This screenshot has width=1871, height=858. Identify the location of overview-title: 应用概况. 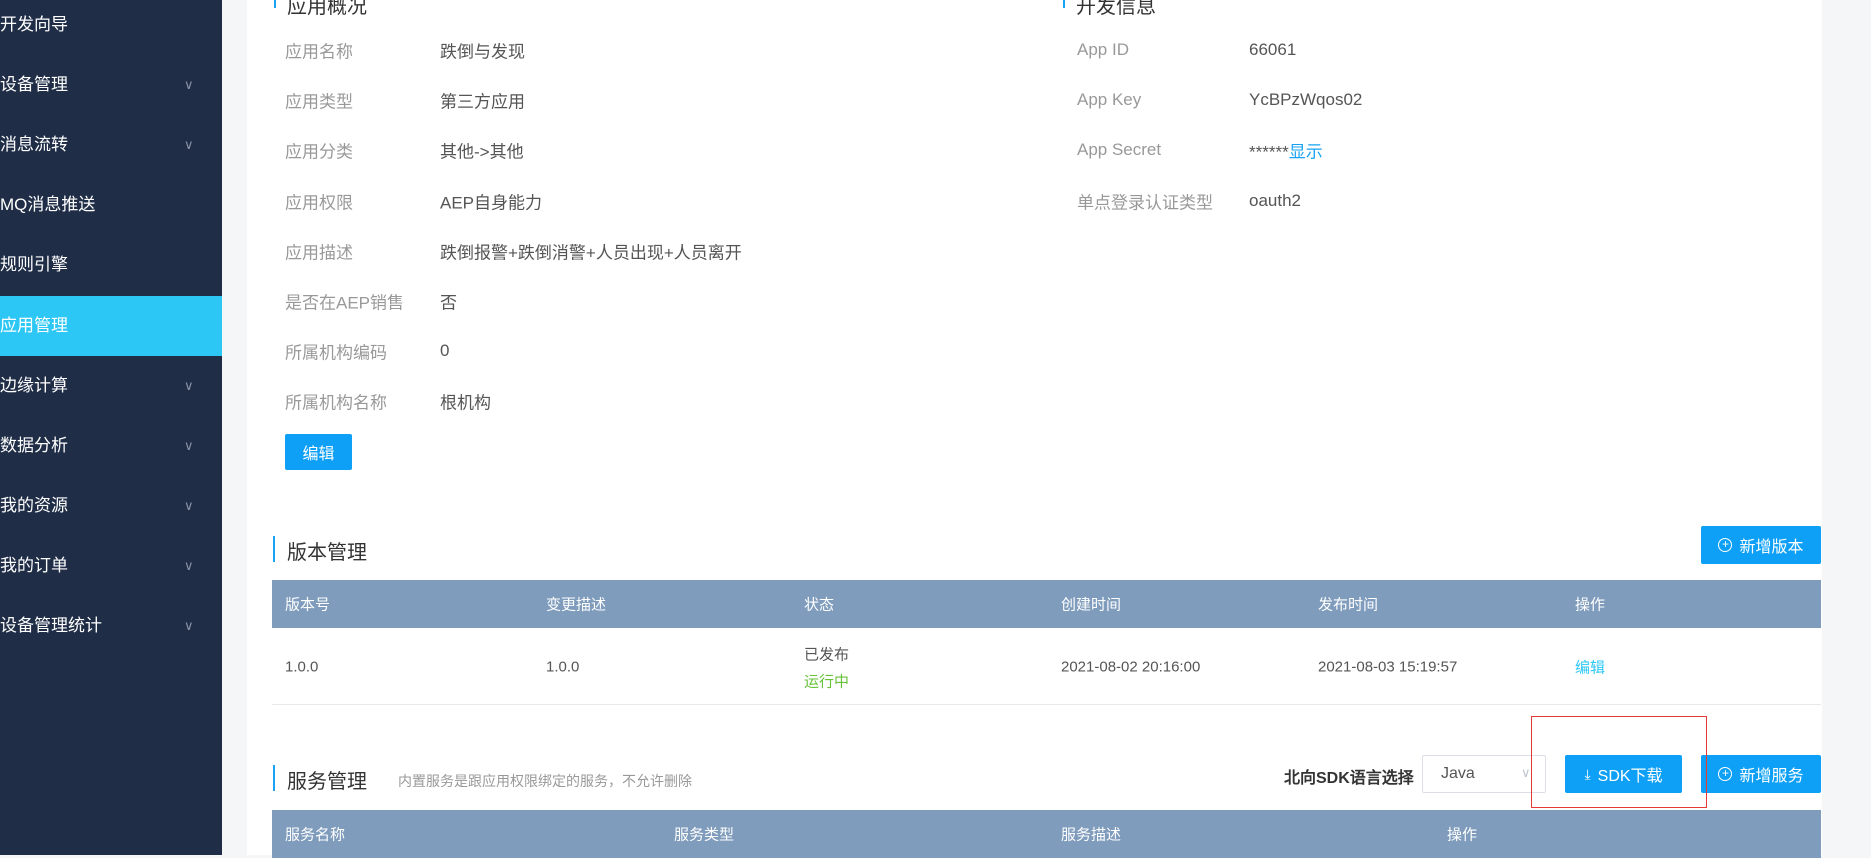
(327, 9).